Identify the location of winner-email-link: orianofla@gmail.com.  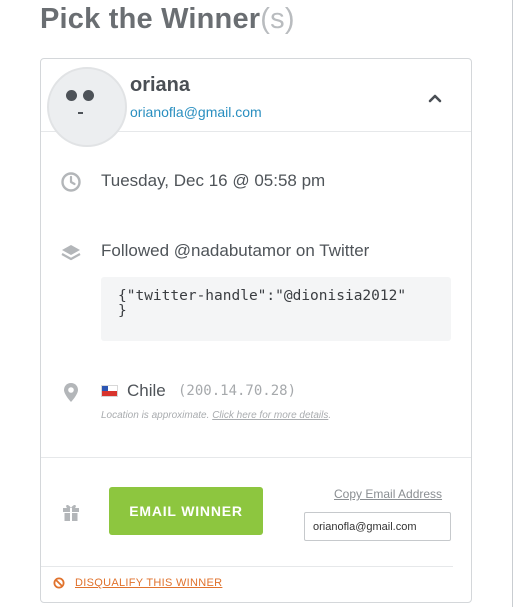
(196, 112).